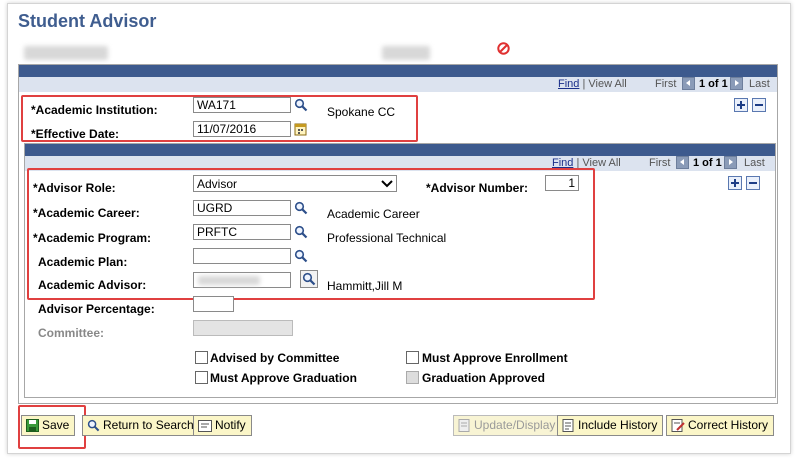 This screenshot has height=460, width=798. What do you see at coordinates (242, 208) in the screenshot?
I see `academic-career-input` at bounding box center [242, 208].